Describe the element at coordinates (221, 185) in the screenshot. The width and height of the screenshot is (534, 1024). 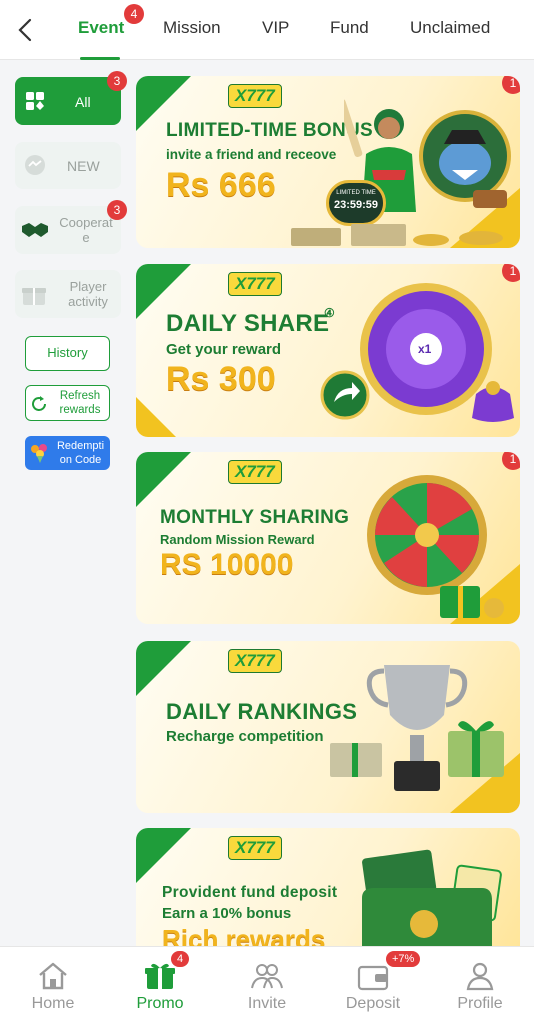
I see `banner-amount: Rs 666` at that location.